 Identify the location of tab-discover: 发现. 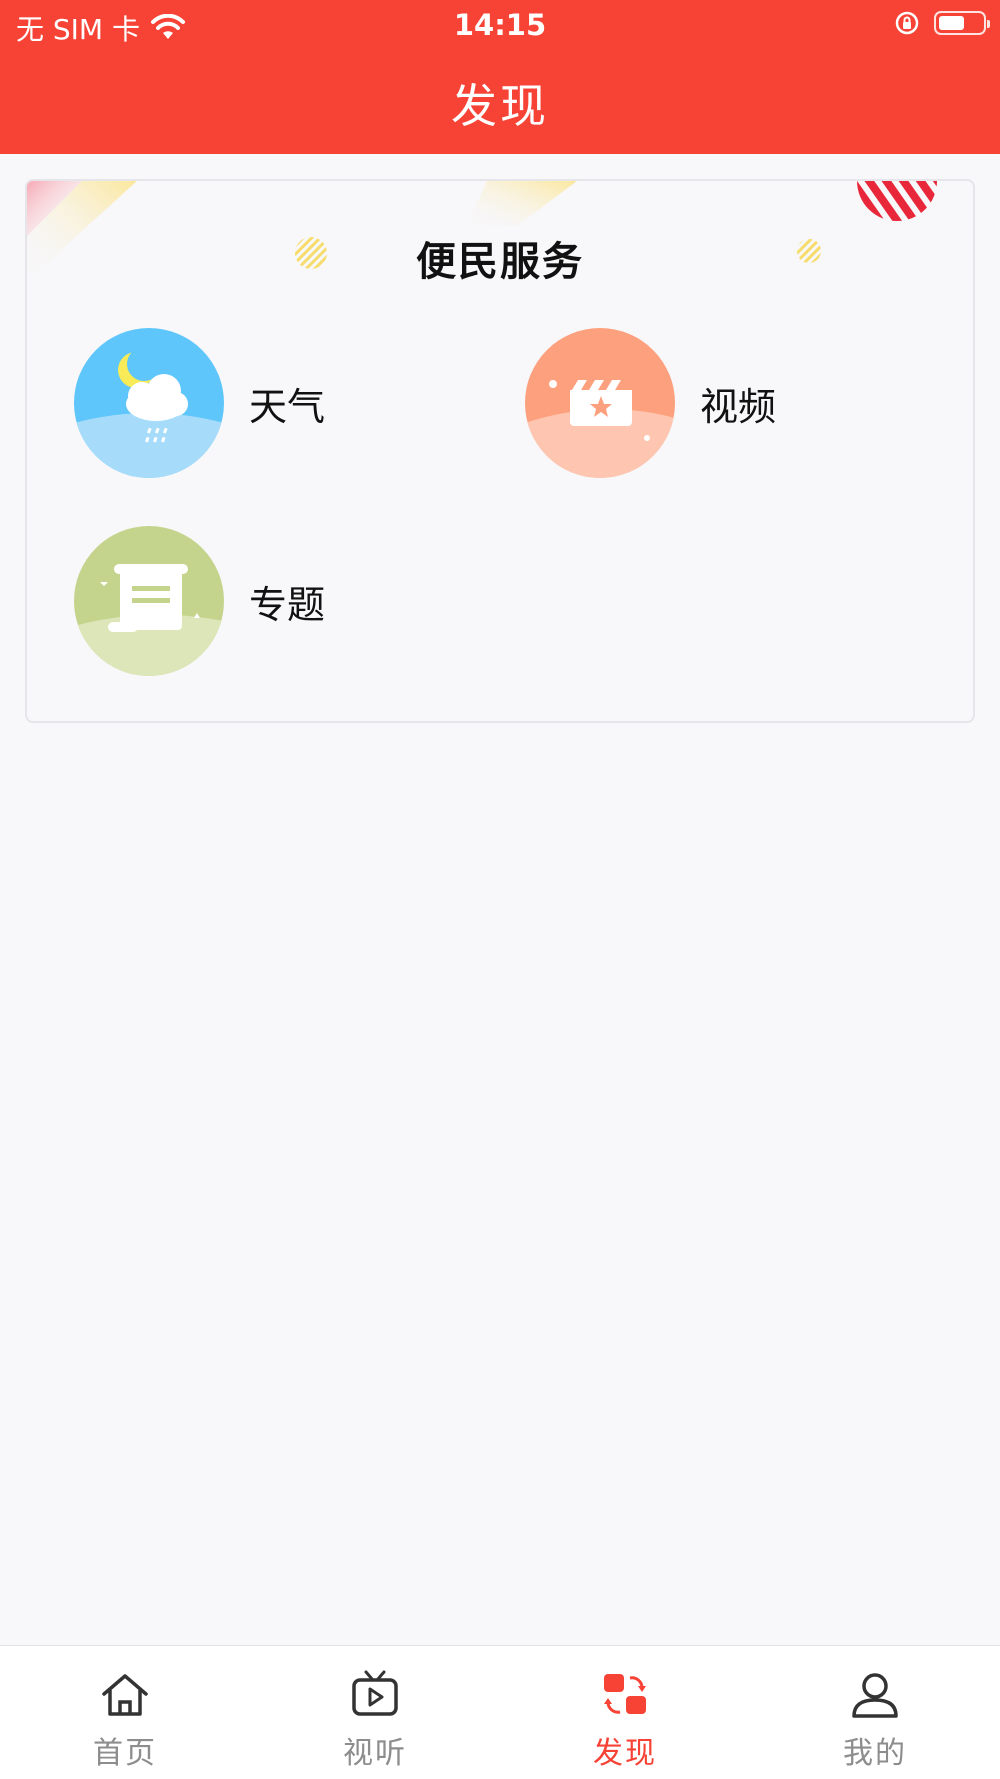
(625, 1712).